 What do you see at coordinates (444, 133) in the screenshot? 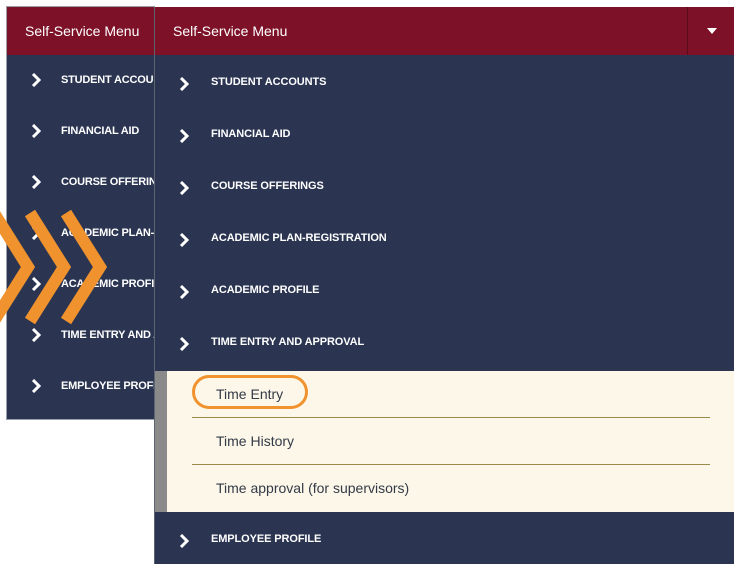
I see `menu-item-financial-aid: FINANCIAL AID` at bounding box center [444, 133].